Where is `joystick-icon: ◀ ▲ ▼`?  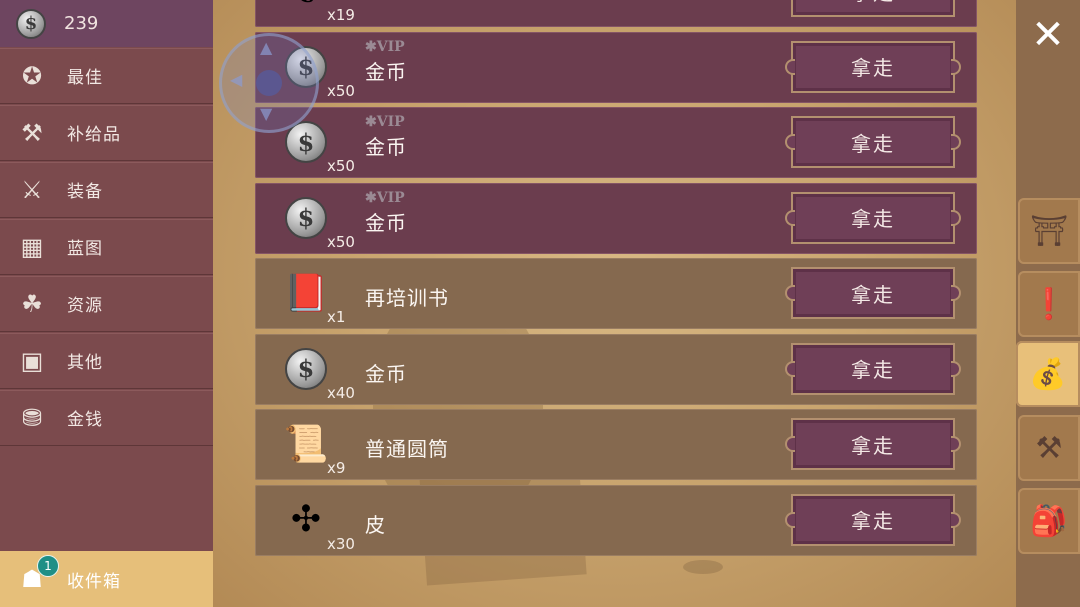 joystick-icon: ◀ ▲ ▼ is located at coordinates (269, 83).